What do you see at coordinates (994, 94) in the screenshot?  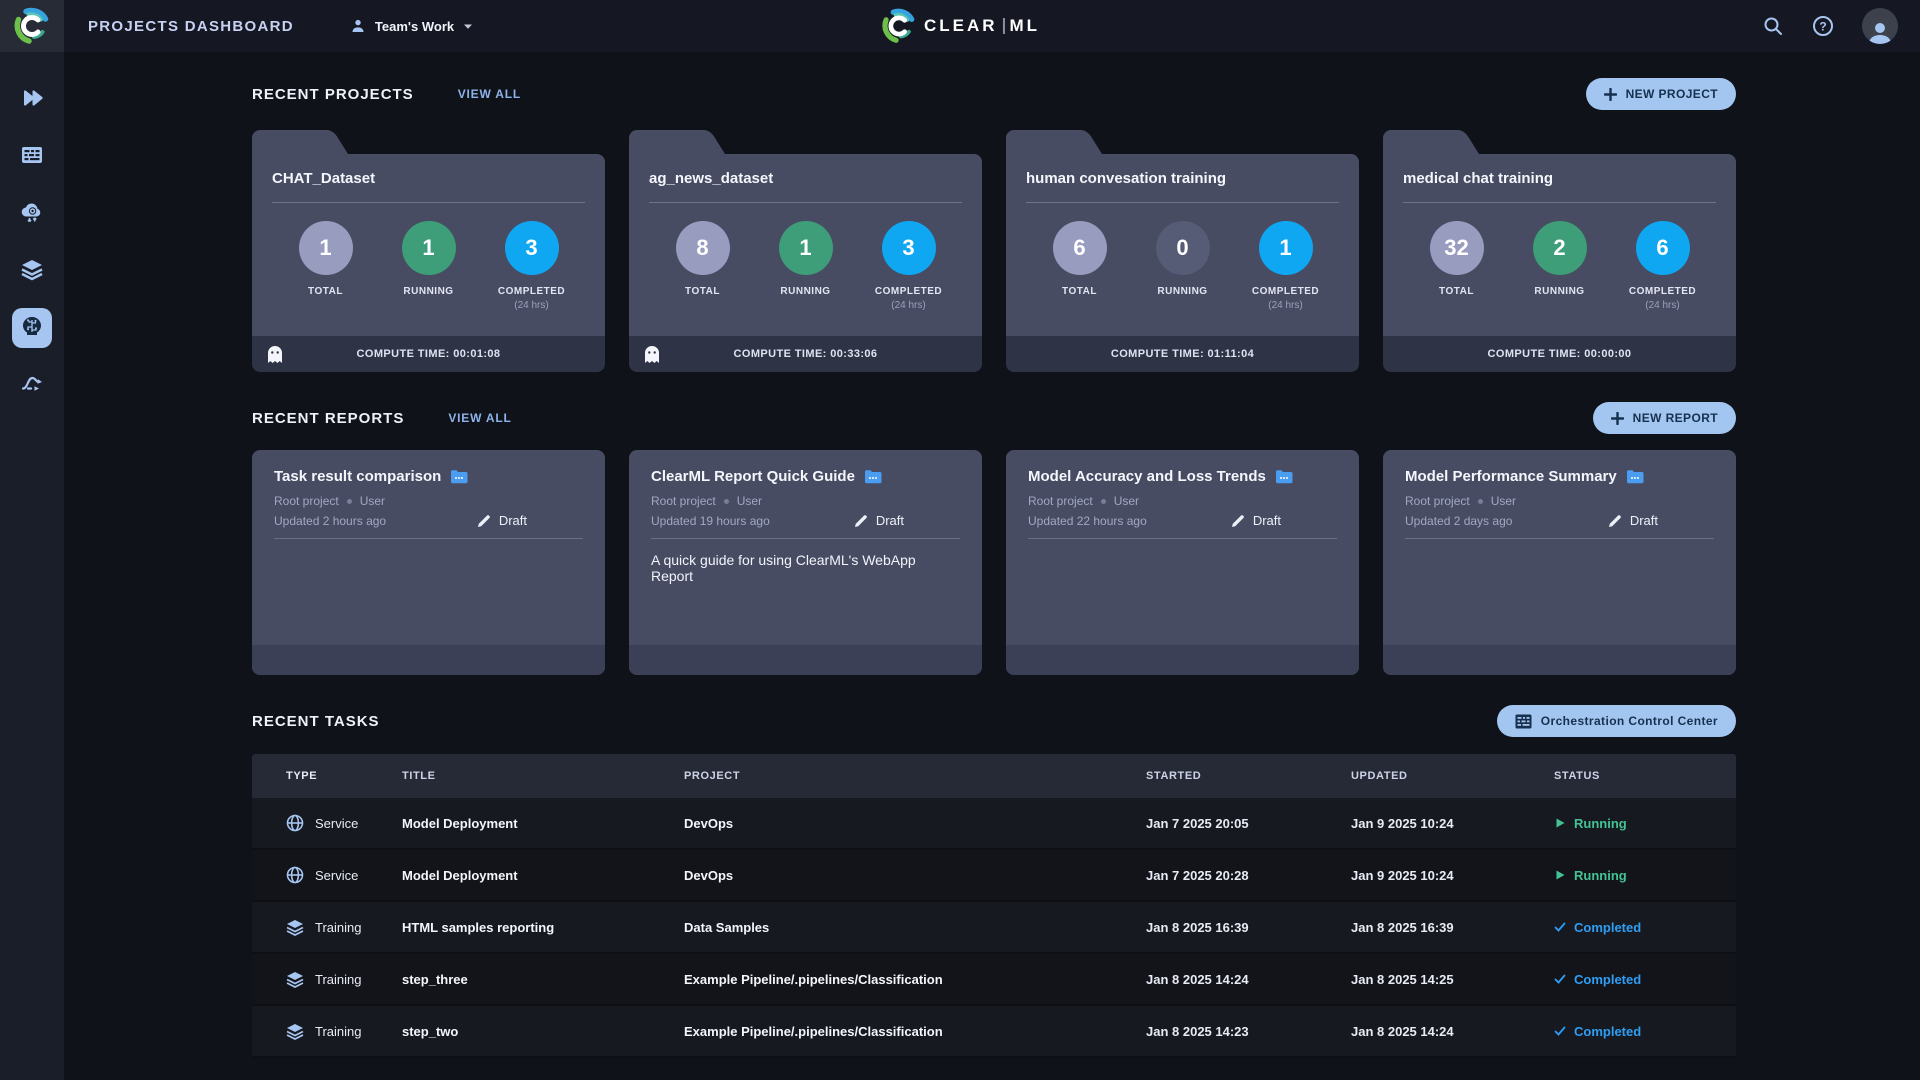 I see `projects-section-header: RECENT PROJECTS VIEW ALL NEW PROJECT` at bounding box center [994, 94].